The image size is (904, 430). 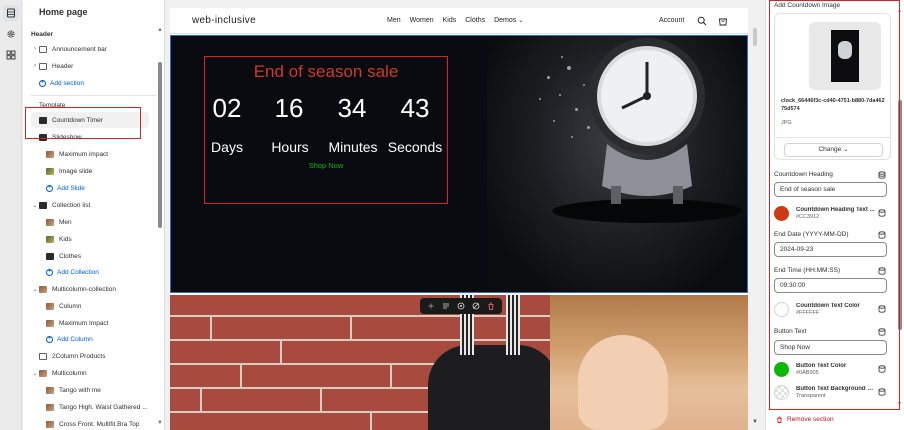 What do you see at coordinates (105, 222) in the screenshot?
I see `tree-item-men: Men` at bounding box center [105, 222].